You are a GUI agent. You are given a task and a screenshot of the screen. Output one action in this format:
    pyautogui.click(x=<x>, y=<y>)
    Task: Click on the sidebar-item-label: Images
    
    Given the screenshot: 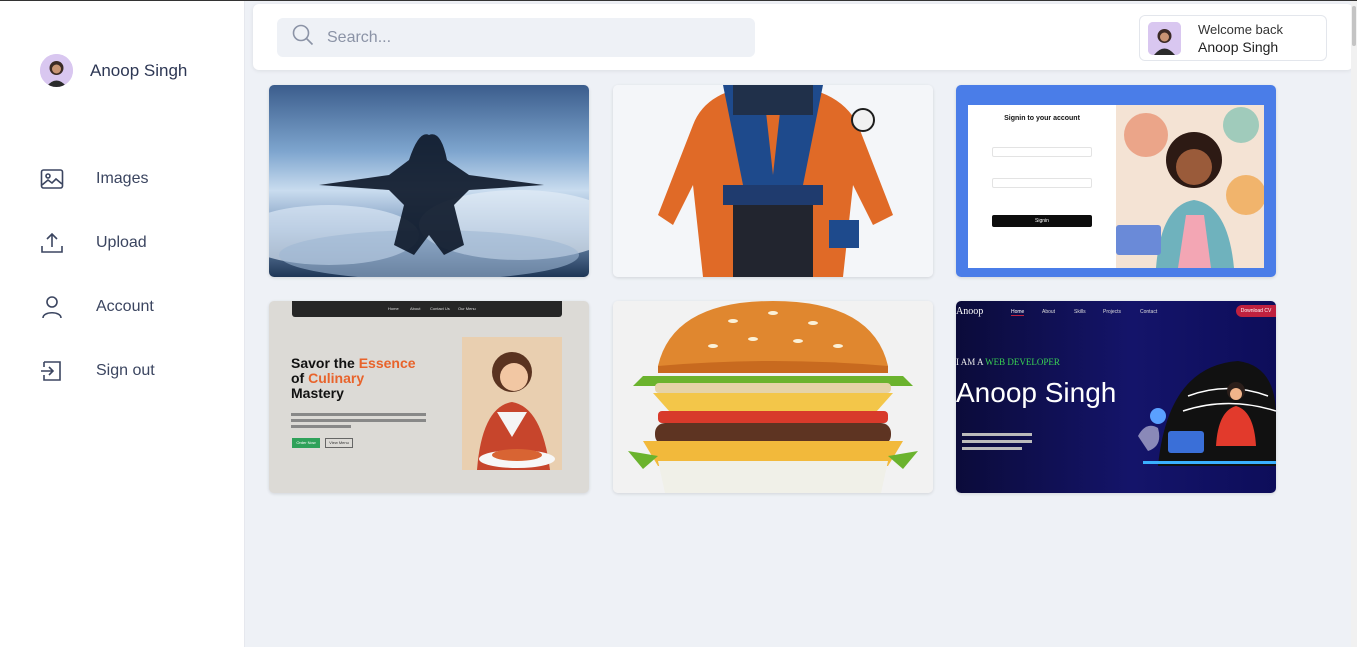 What is the action you would take?
    pyautogui.click(x=122, y=178)
    